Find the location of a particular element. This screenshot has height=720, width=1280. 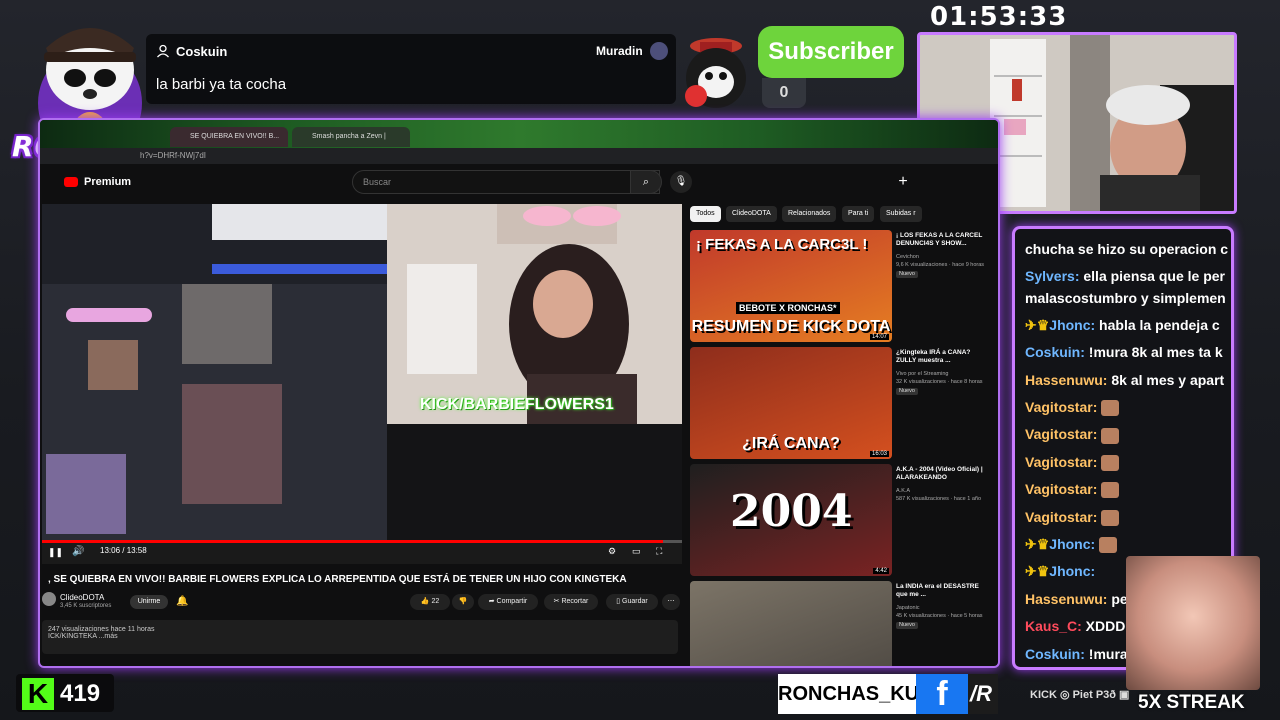

streak-label: 5X STREAK is located at coordinates (1191, 702).